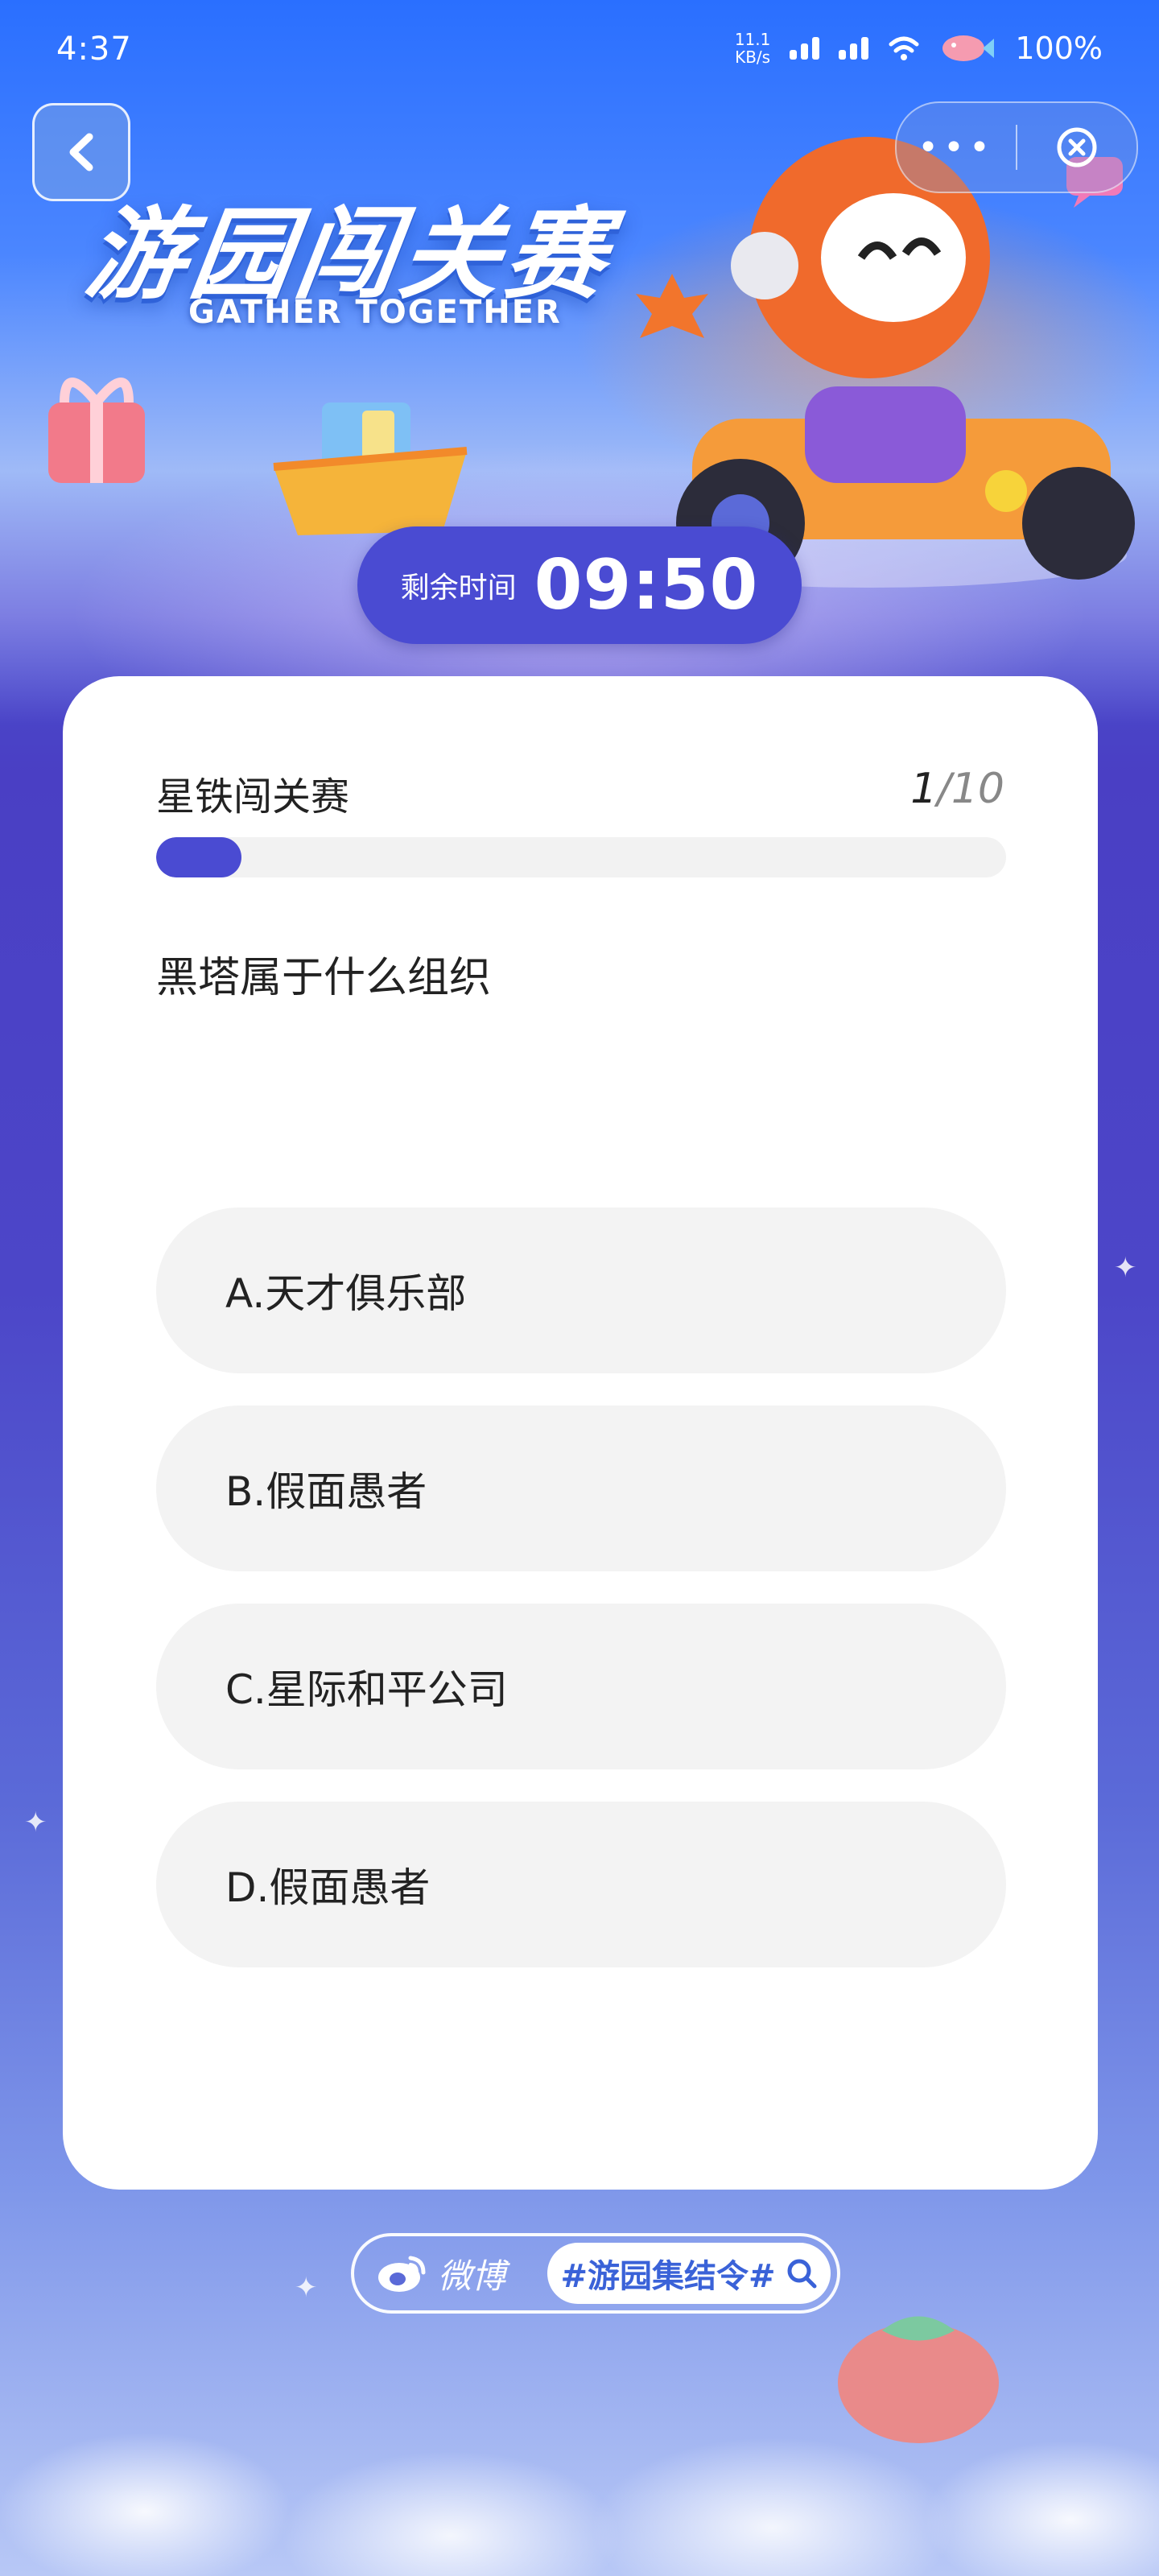  I want to click on option-label: A.天才俱乐部, so click(346, 1293).